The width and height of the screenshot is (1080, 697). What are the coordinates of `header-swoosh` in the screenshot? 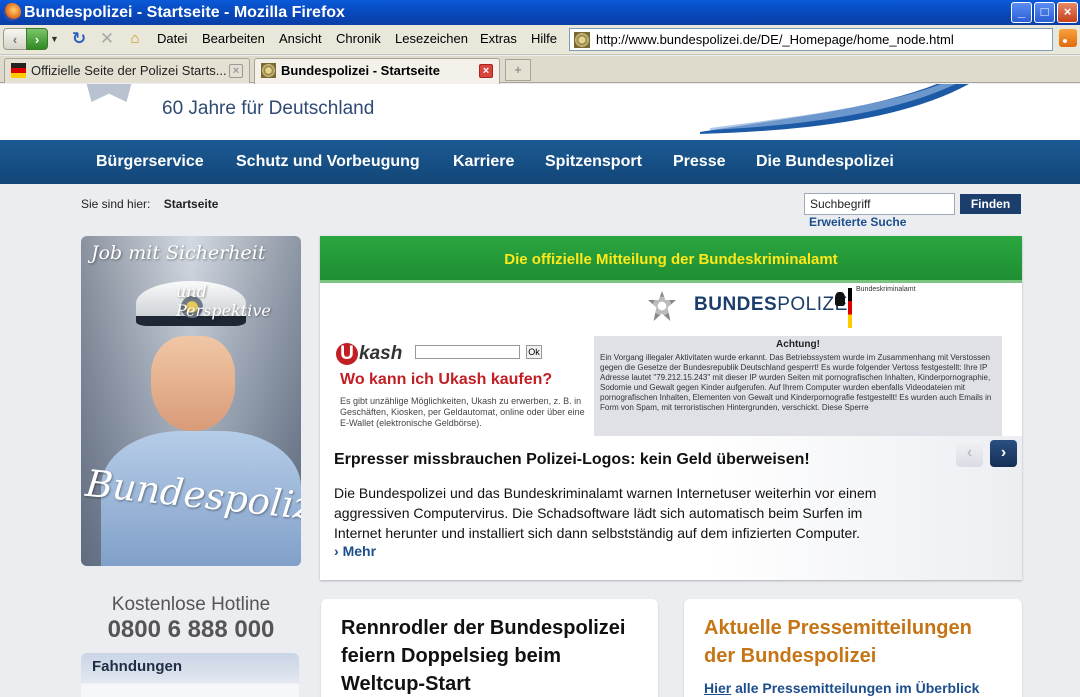 It's located at (834, 109).